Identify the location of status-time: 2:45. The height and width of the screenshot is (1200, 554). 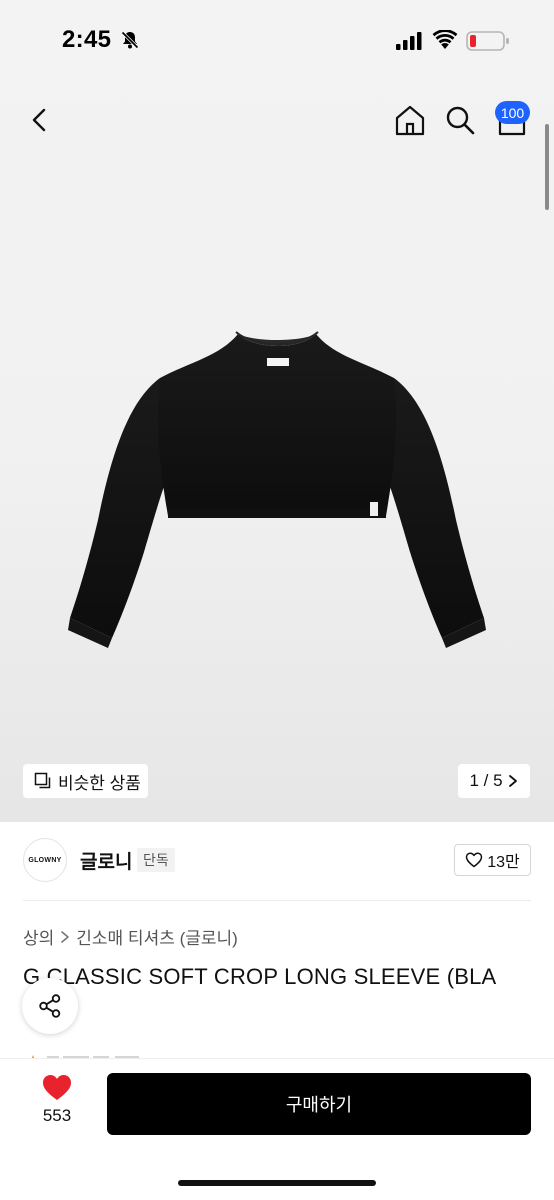
(87, 39).